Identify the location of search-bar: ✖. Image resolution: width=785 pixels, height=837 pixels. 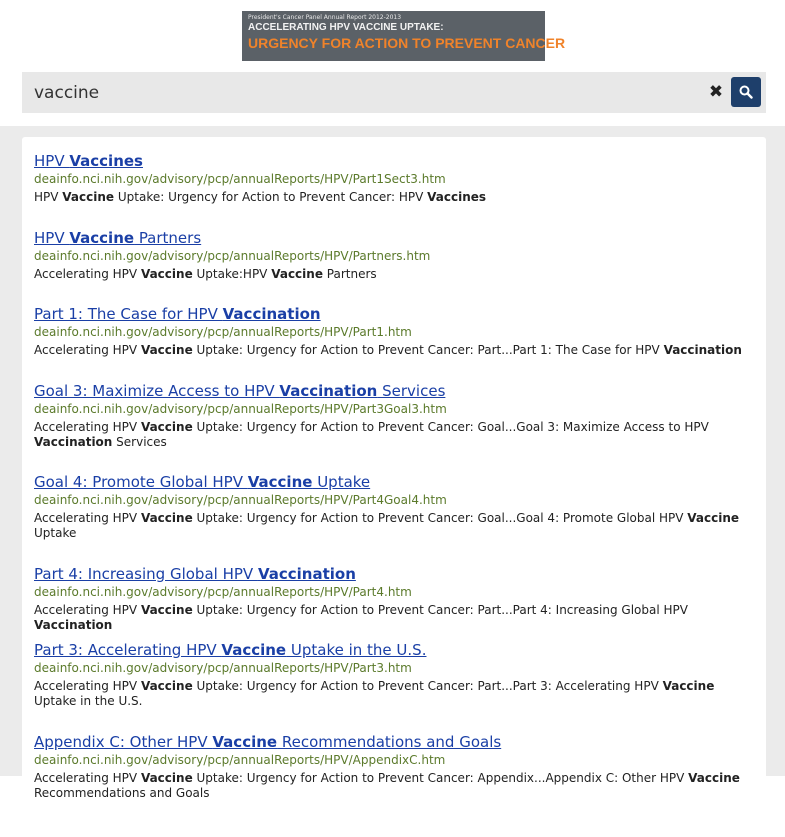
(394, 92).